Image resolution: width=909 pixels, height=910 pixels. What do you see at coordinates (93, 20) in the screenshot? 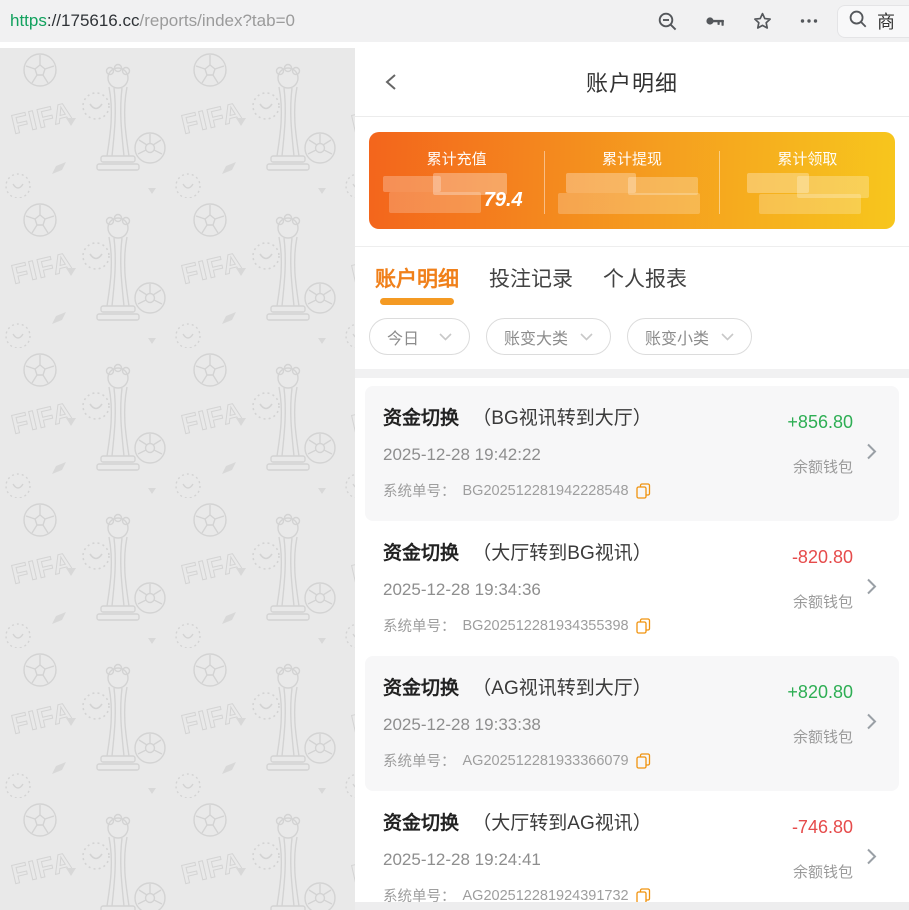
I see `url-host: ://175616.cc` at bounding box center [93, 20].